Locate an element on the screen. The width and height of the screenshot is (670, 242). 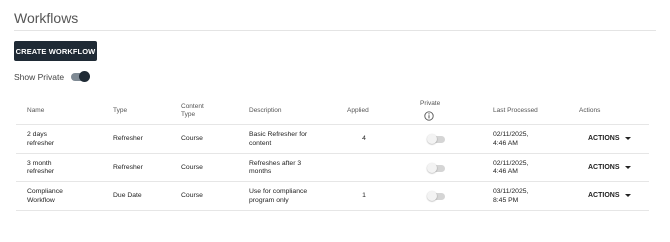
cell-description-line2: program only is located at coordinates (269, 200).